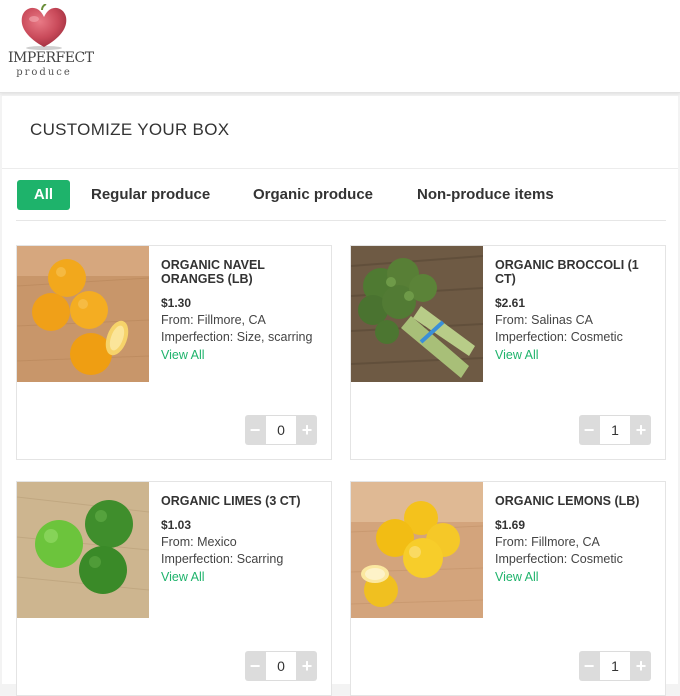  I want to click on tab-organic-produce: Organic produce, so click(313, 195).